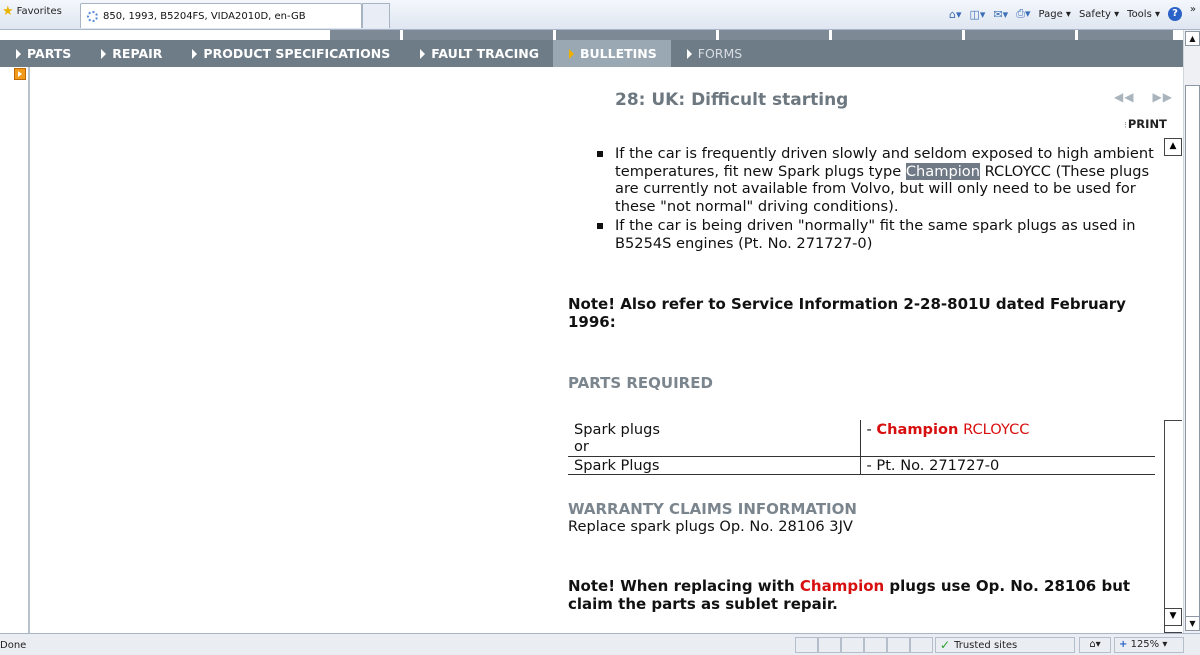  What do you see at coordinates (1055, 14) in the screenshot?
I see `page-menu: Page ▾` at bounding box center [1055, 14].